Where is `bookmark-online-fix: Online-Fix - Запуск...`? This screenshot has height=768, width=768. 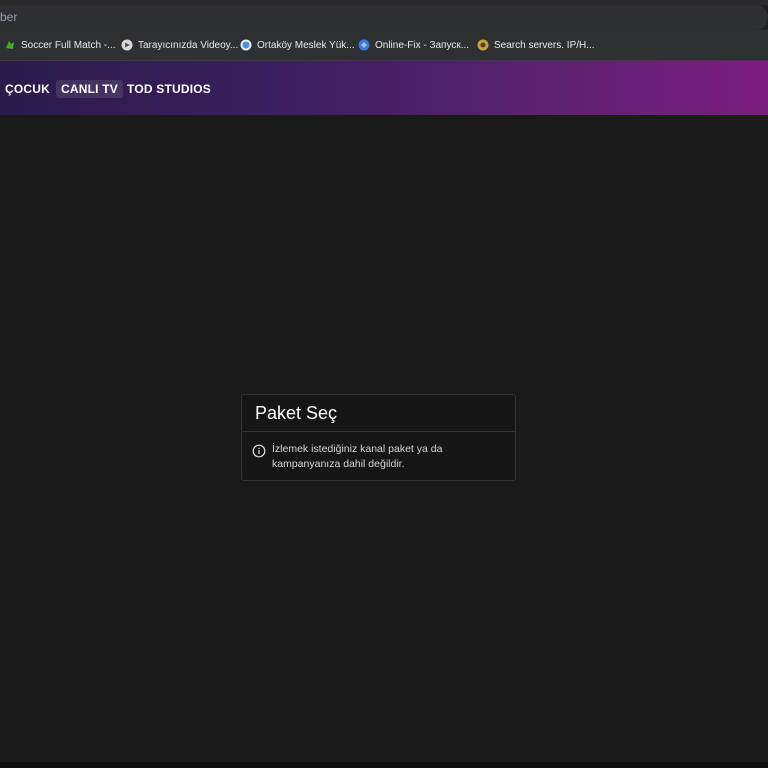 bookmark-online-fix: Online-Fix - Запуск... is located at coordinates (413, 45).